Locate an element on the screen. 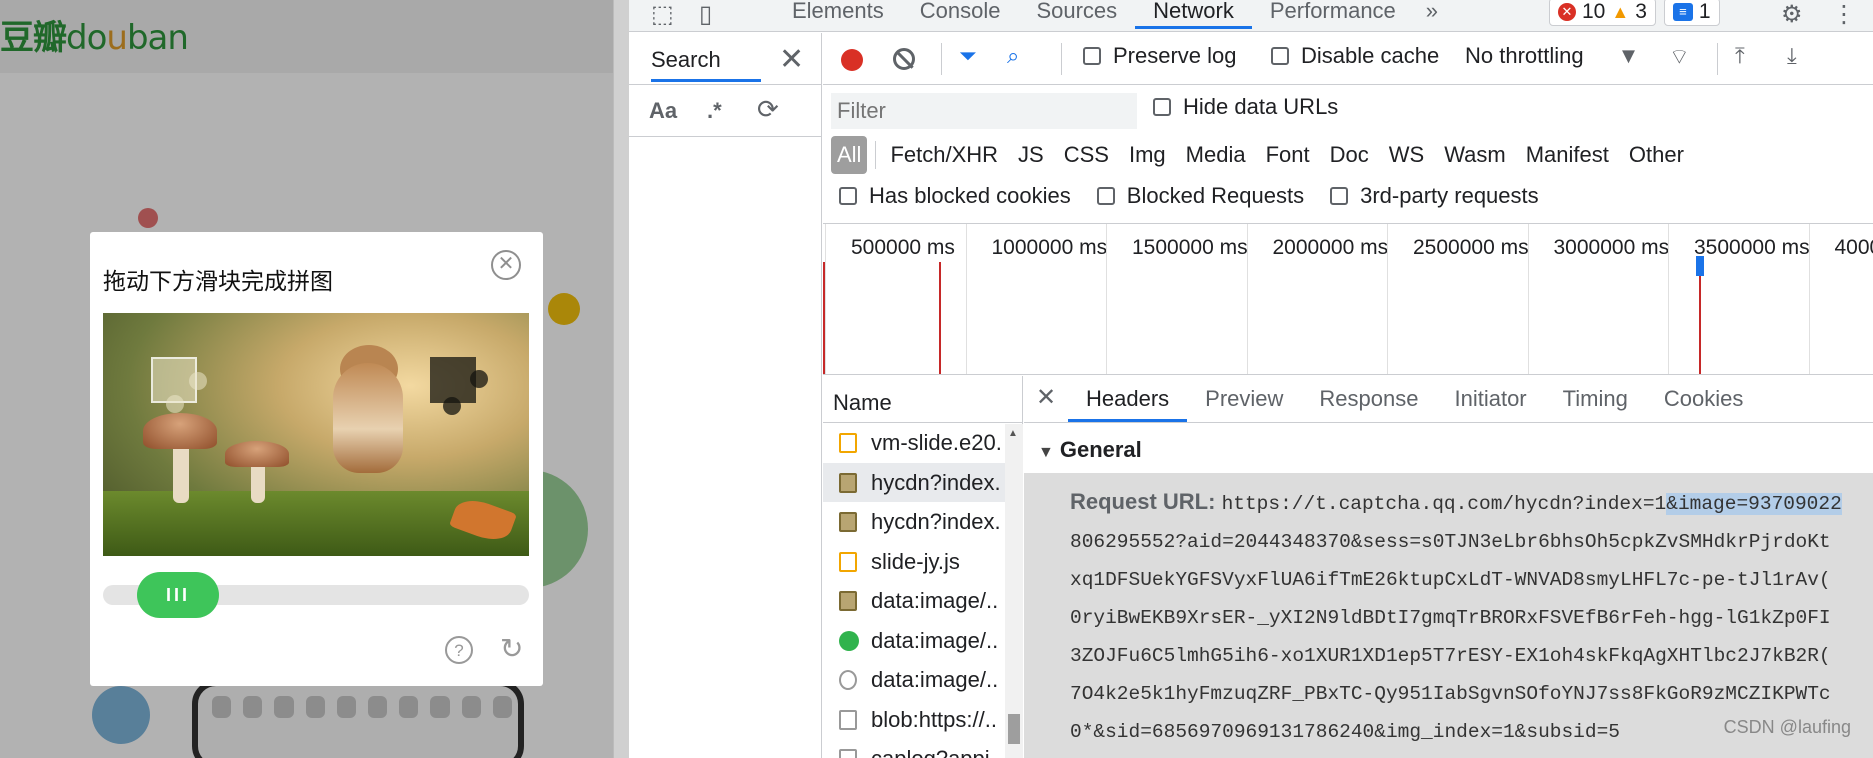  disable-cache-checkbox: Disable cache is located at coordinates (1355, 56).